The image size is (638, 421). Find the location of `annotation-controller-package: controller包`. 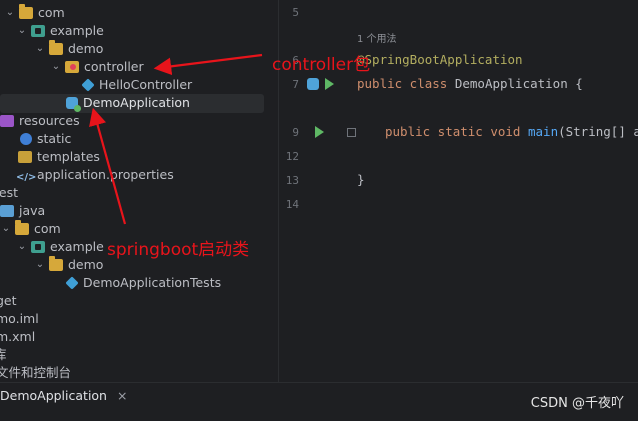

annotation-controller-package: controller包 is located at coordinates (321, 65).